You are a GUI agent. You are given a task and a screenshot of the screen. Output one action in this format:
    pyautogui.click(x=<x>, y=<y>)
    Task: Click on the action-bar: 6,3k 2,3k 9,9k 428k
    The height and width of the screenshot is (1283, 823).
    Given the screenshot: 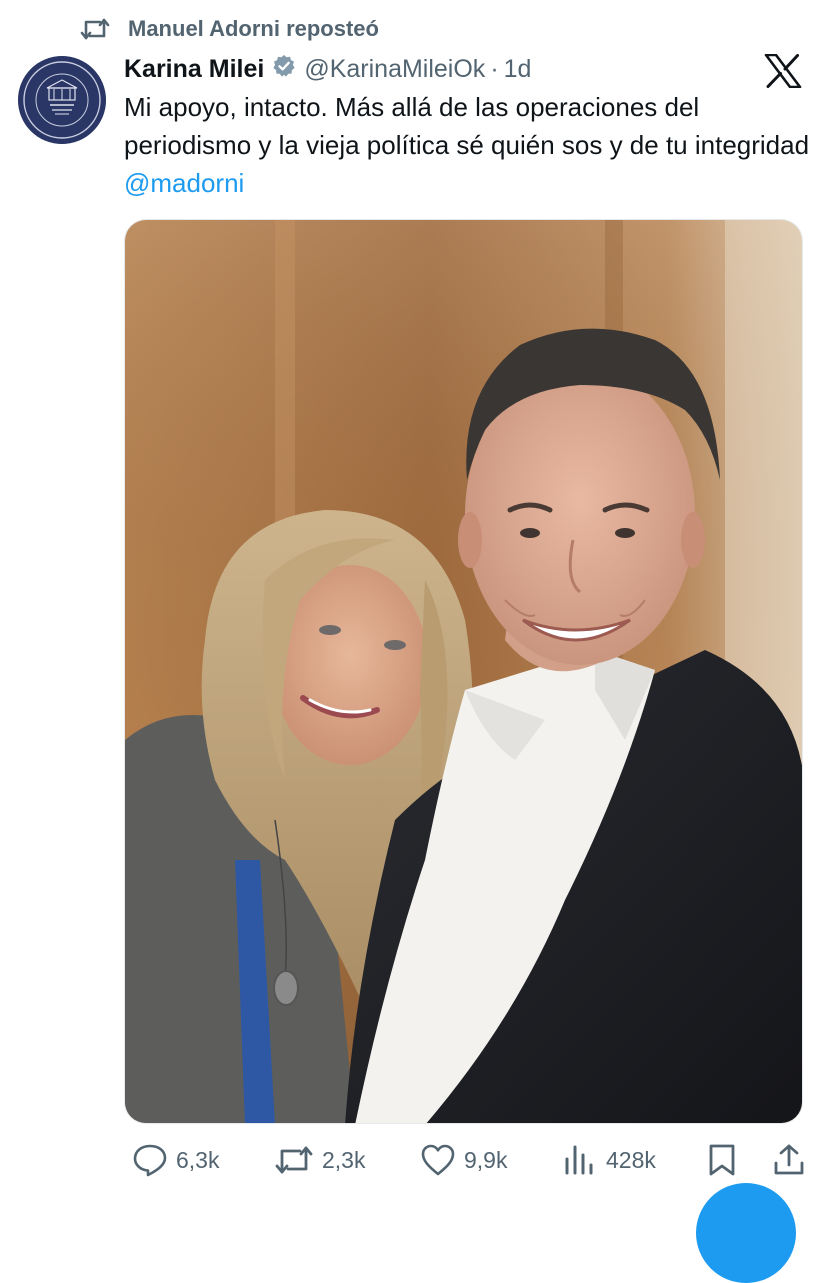 What is the action you would take?
    pyautogui.click(x=469, y=1160)
    